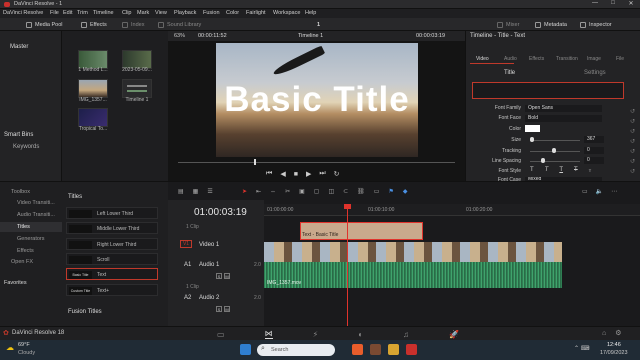 Image resolution: width=640 pixels, height=360 pixels. I want to click on fairlight-page-icon: ♫, so click(406, 334).